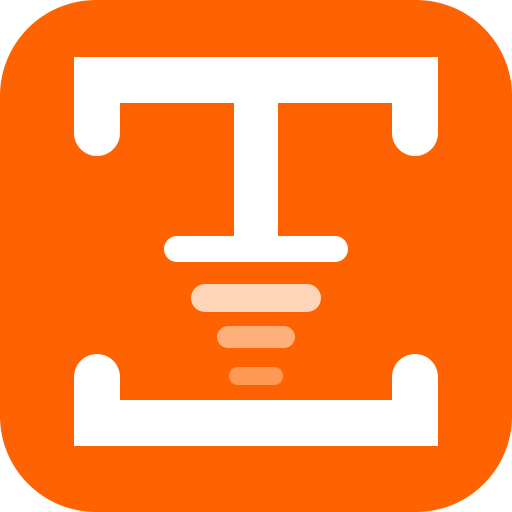 Image resolution: width=512 pixels, height=512 pixels. What do you see at coordinates (256, 174) in the screenshot?
I see `text-cursor-stem` at bounding box center [256, 174].